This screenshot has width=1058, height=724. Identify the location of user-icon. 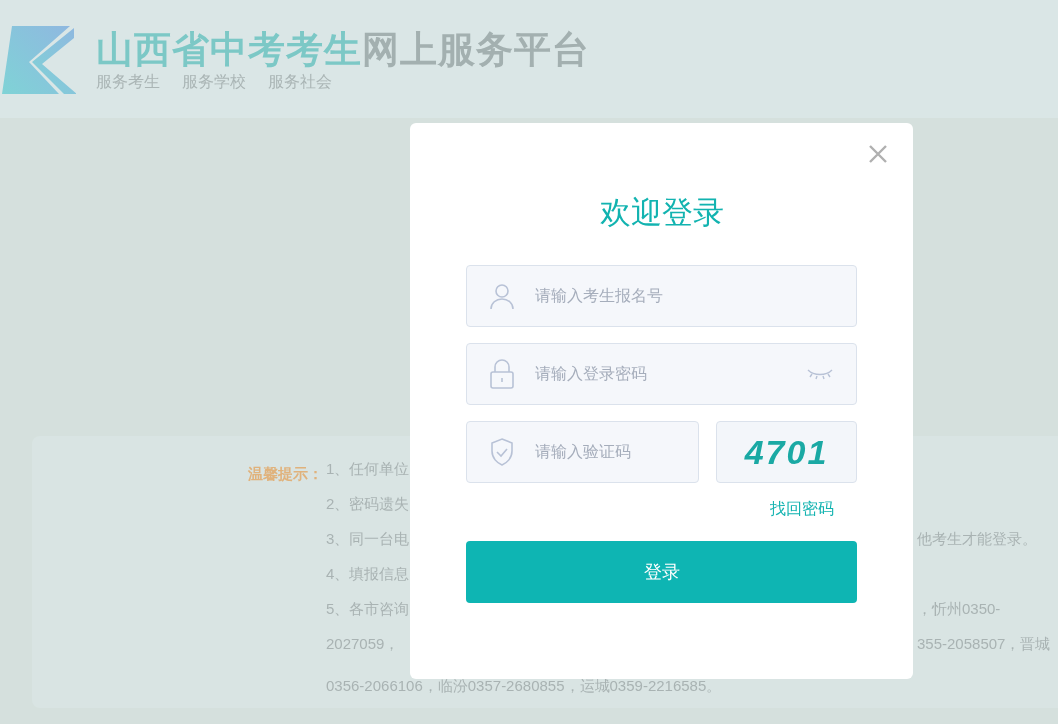
(502, 296).